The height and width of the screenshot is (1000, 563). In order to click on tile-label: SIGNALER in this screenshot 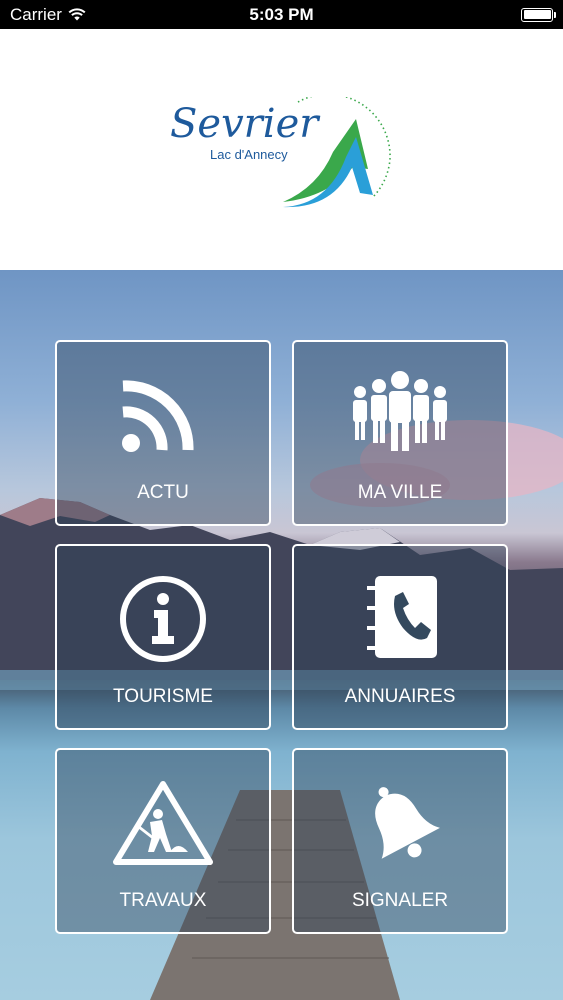, I will do `click(400, 900)`.